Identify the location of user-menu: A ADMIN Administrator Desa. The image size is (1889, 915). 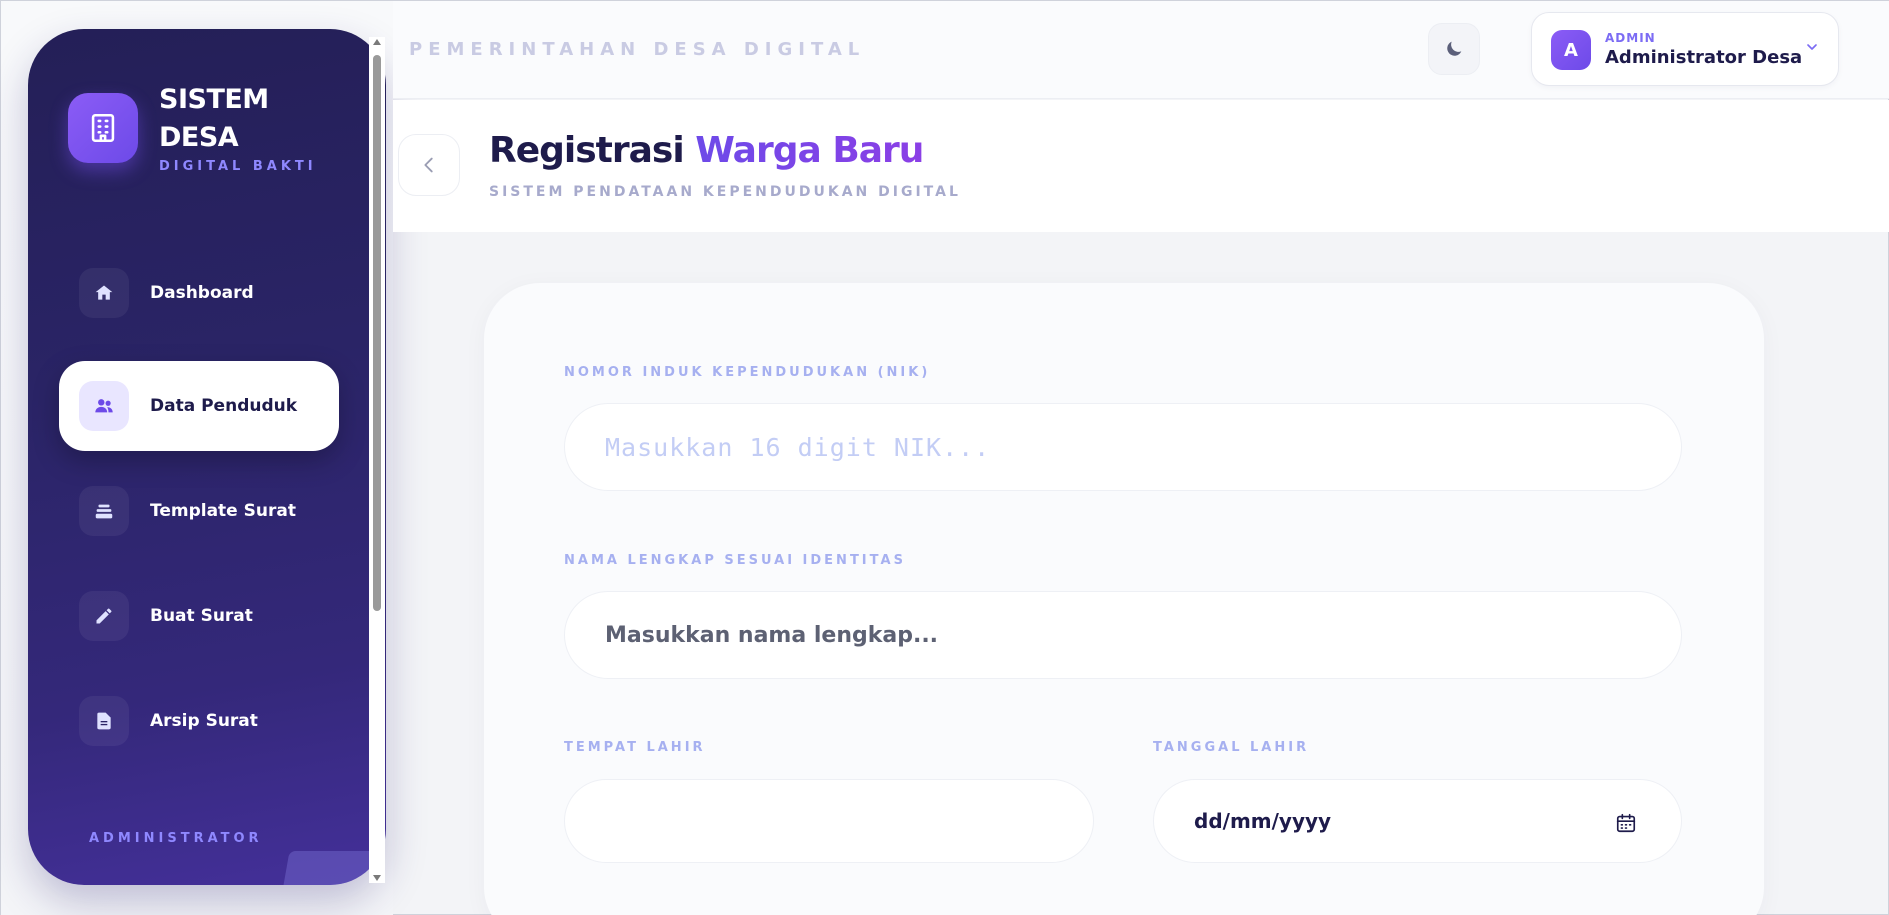
(1685, 49).